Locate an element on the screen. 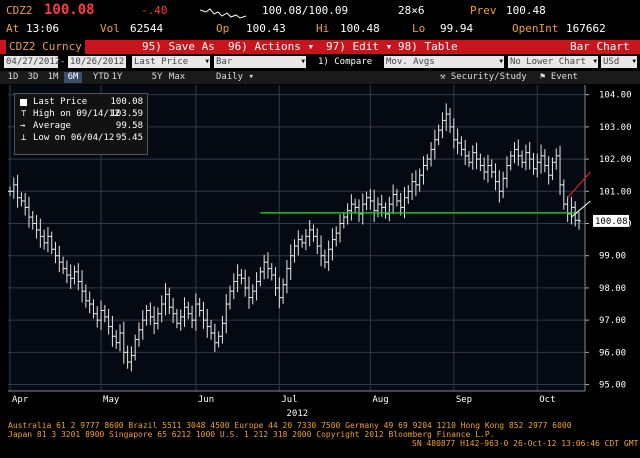 This screenshot has height=458, width=640. y-tick-label: 95.00 is located at coordinates (612, 386).